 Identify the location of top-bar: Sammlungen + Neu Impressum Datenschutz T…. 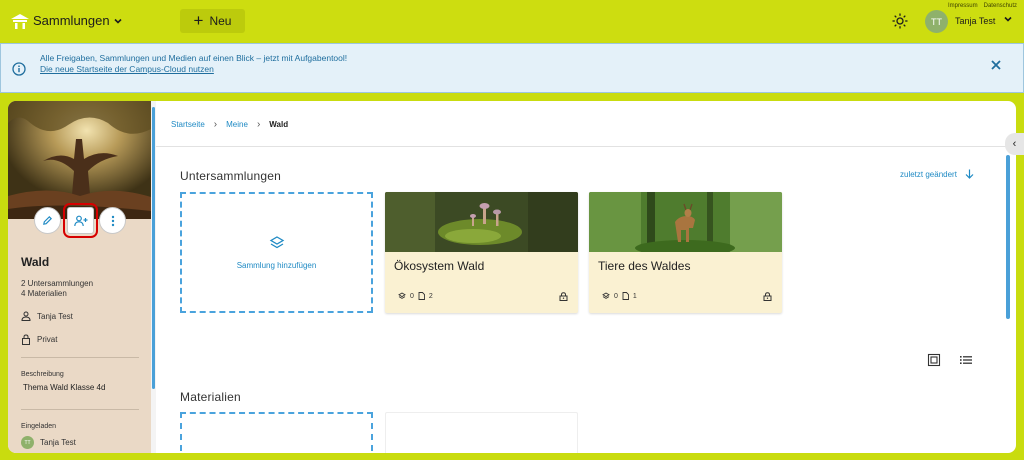
(512, 21).